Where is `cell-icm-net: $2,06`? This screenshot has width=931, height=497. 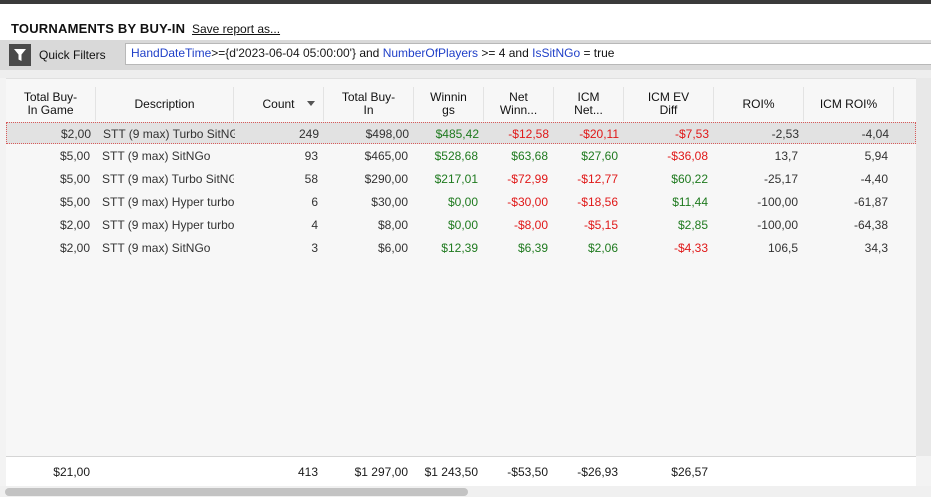
cell-icm-net: $2,06 is located at coordinates (602, 248).